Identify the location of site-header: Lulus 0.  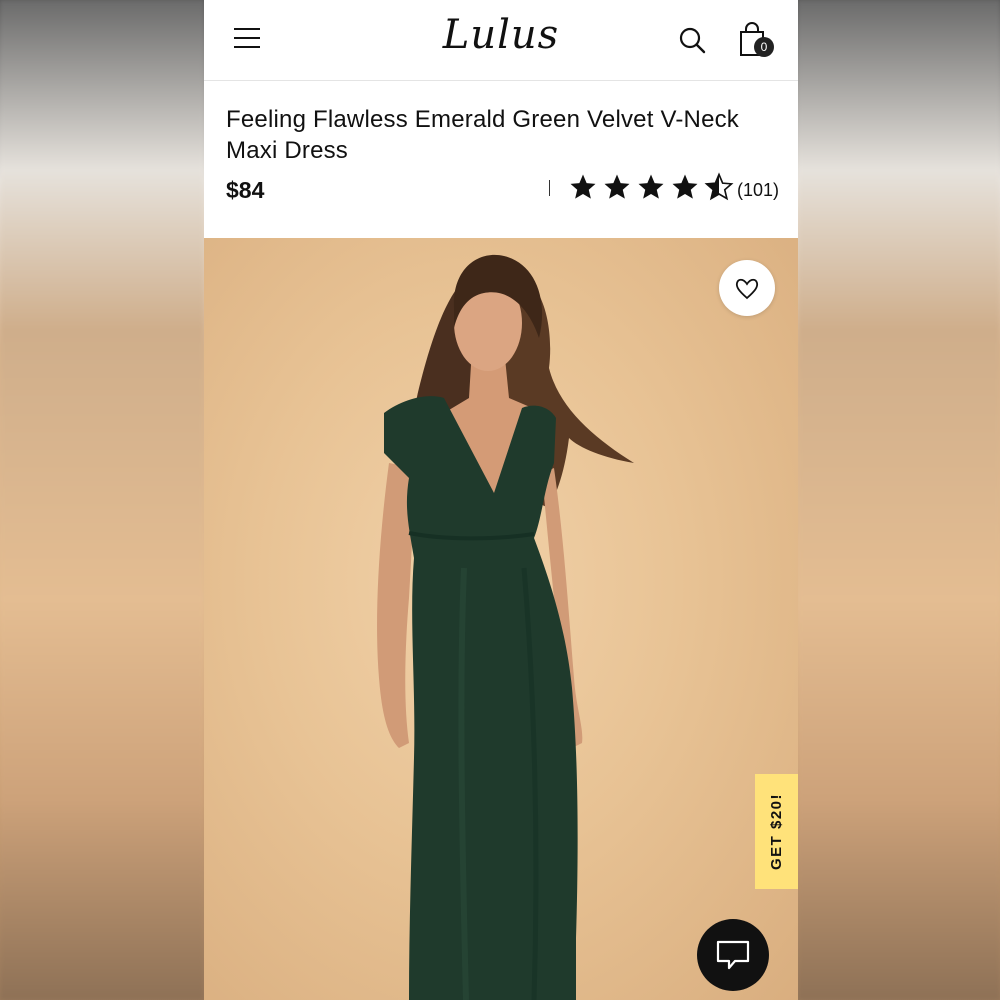
(501, 40).